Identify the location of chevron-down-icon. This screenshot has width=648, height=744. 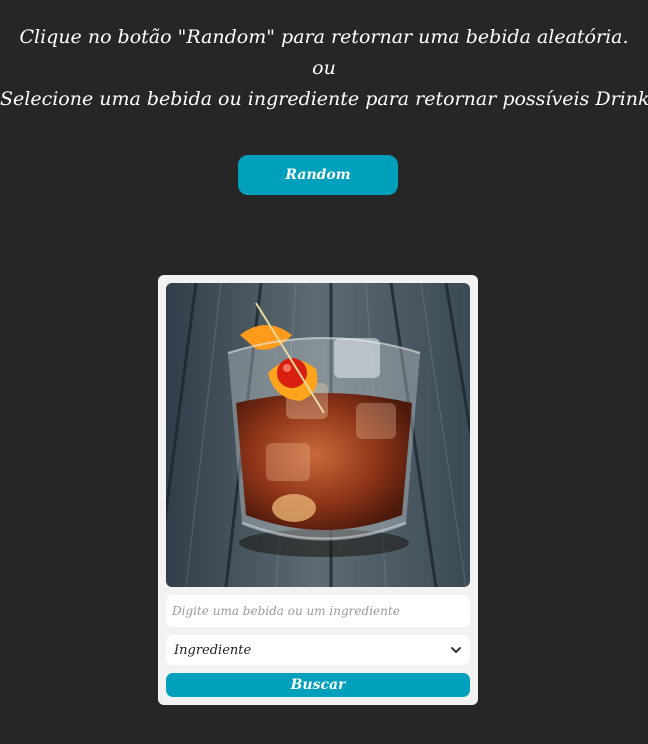
(456, 650).